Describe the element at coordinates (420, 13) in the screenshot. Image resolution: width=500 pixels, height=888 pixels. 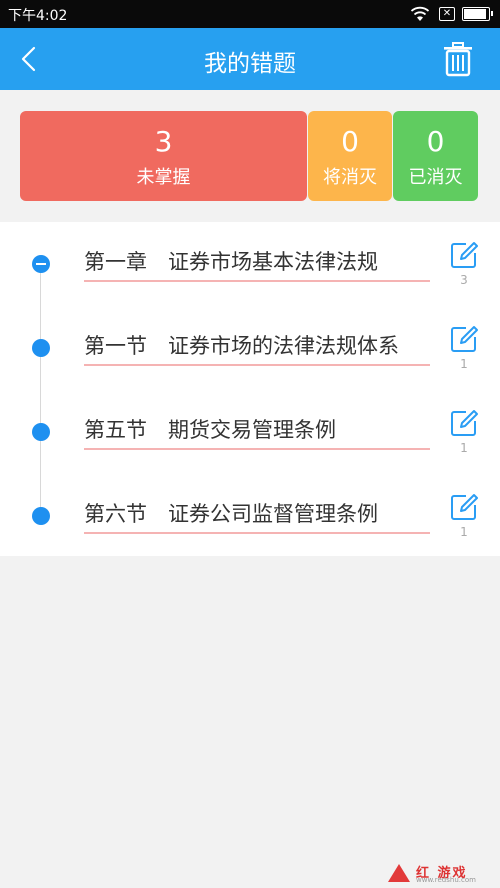
I see `wifi-icon` at that location.